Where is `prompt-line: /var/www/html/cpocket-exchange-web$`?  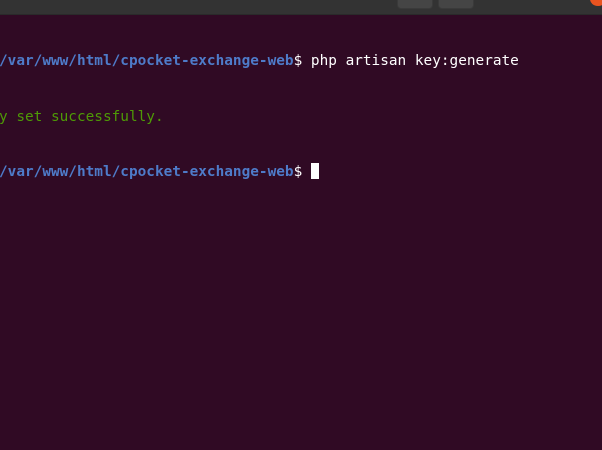 prompt-line: /var/www/html/cpocket-exchange-web$ is located at coordinates (301, 172).